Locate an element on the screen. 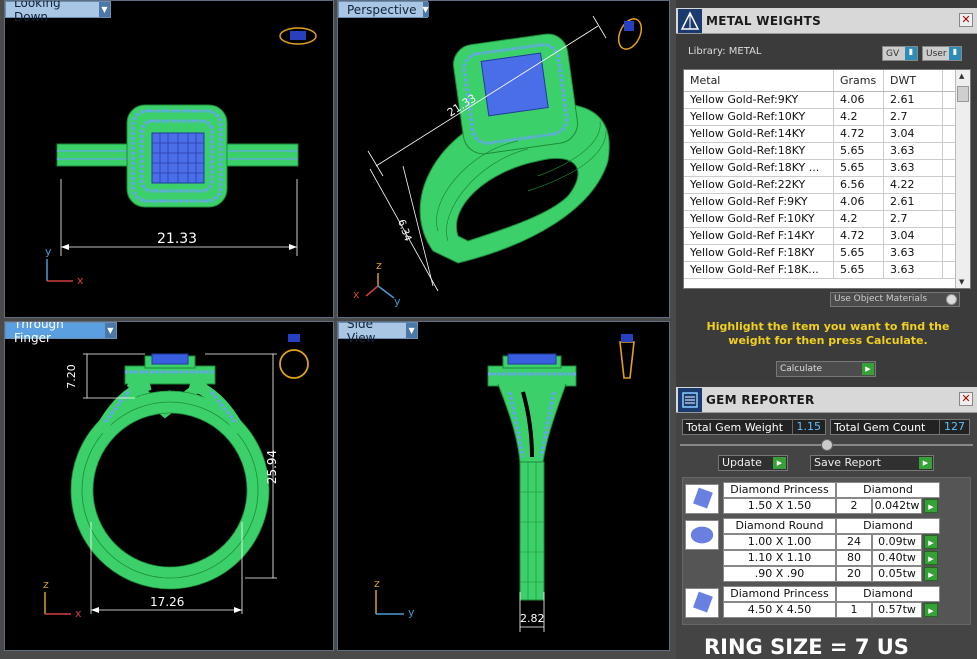  viewport-label-looking-down: Looking Down ▼ is located at coordinates (58, 12).